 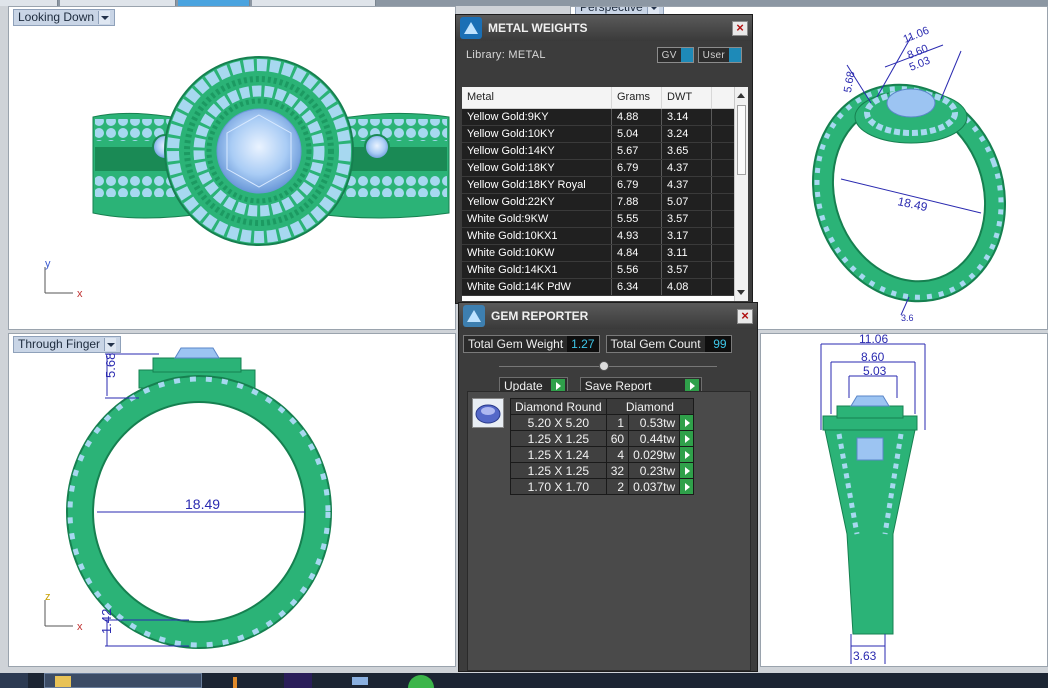 I want to click on metal-name-cell: White Gold:10KW, so click(x=537, y=253).